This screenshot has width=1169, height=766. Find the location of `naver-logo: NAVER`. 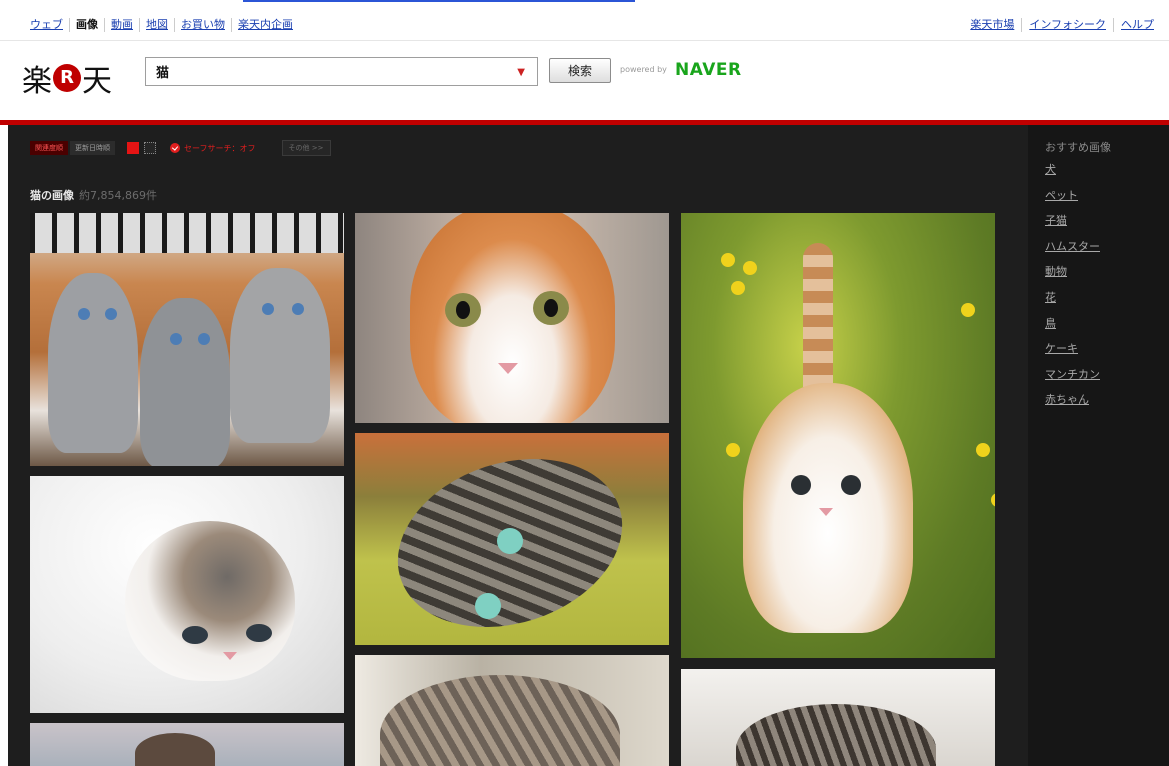

naver-logo: NAVER is located at coordinates (708, 70).